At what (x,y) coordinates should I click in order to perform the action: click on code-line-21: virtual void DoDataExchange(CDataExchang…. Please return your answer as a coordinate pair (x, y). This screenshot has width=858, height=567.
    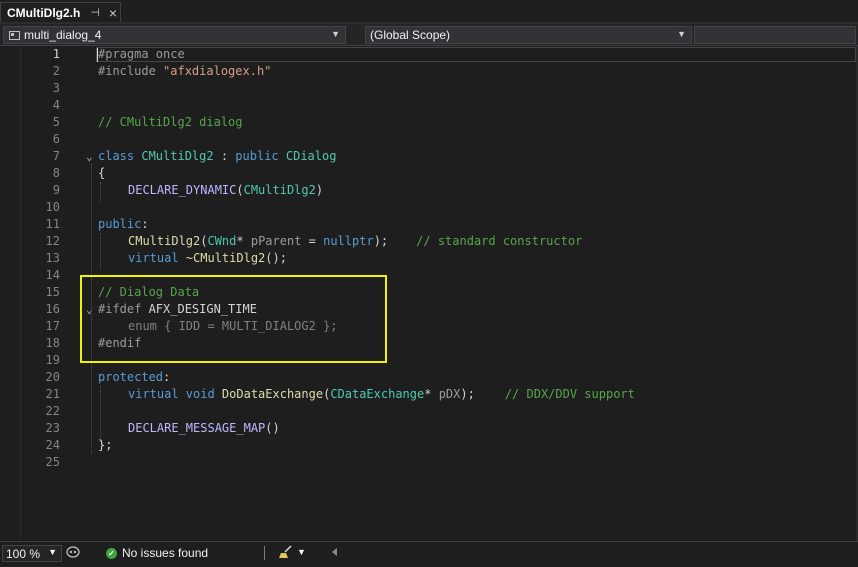
    Looking at the image, I should click on (381, 394).